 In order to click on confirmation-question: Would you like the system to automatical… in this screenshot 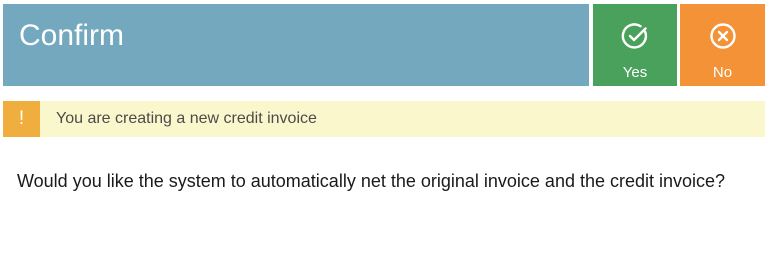, I will do `click(371, 181)`.